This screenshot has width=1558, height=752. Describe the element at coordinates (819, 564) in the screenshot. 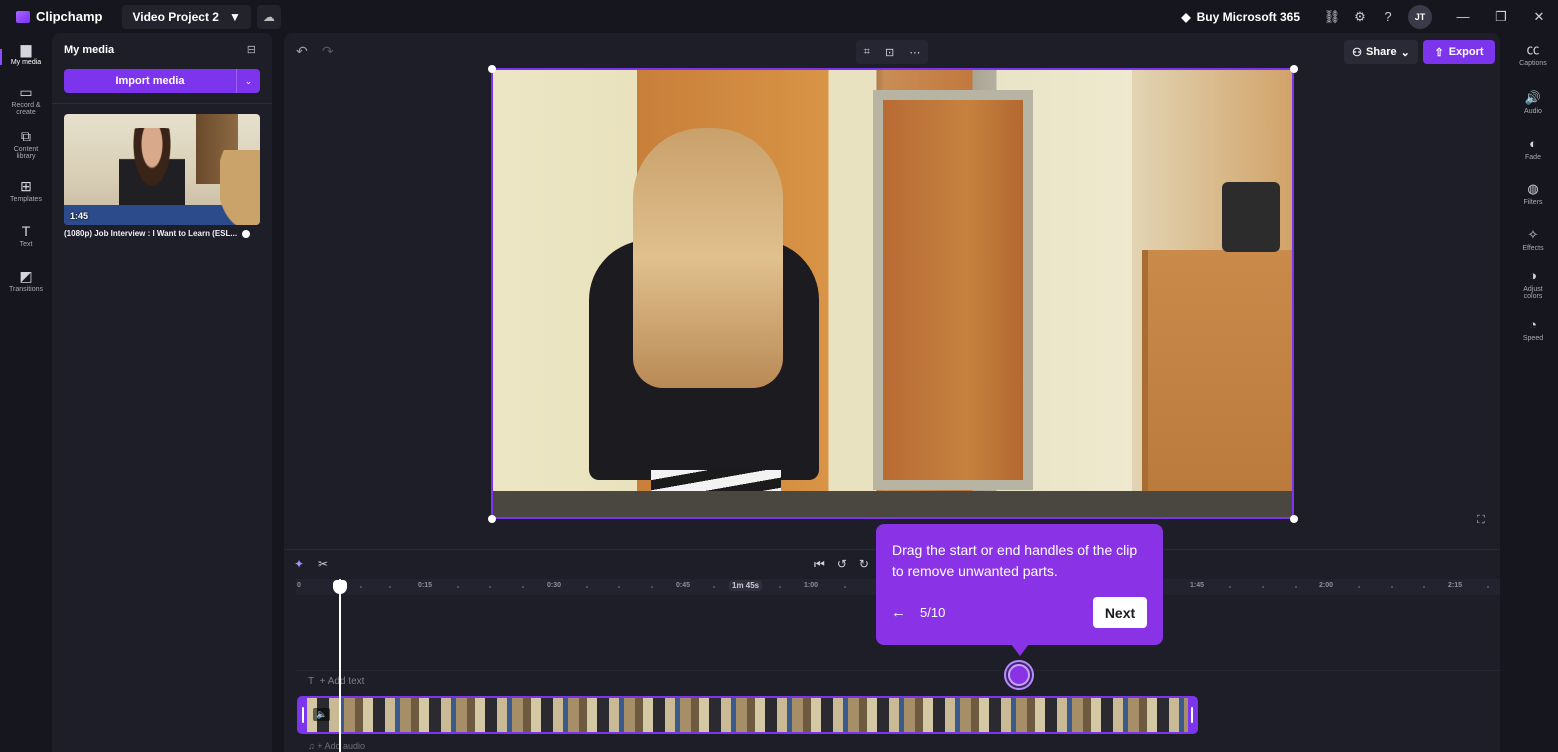

I see `skip-to-start-icon: ⏮` at that location.